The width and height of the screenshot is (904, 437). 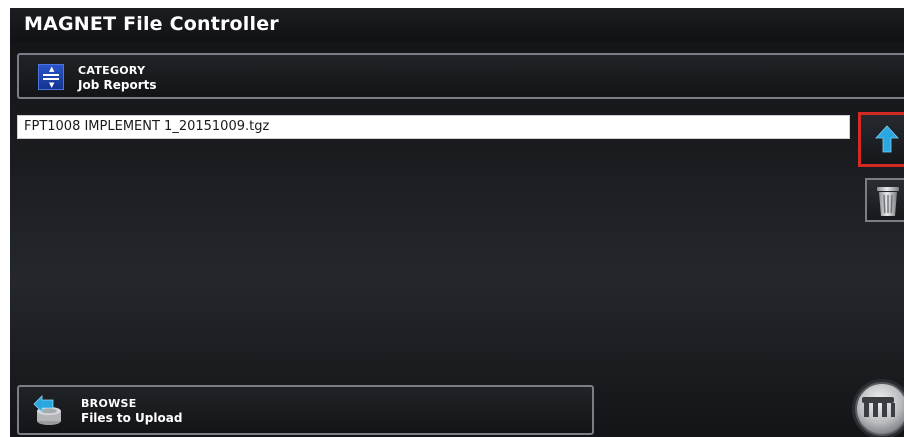 I want to click on category-selector: ▲ ▼ CATEGORY Job Reports, so click(x=460, y=76).